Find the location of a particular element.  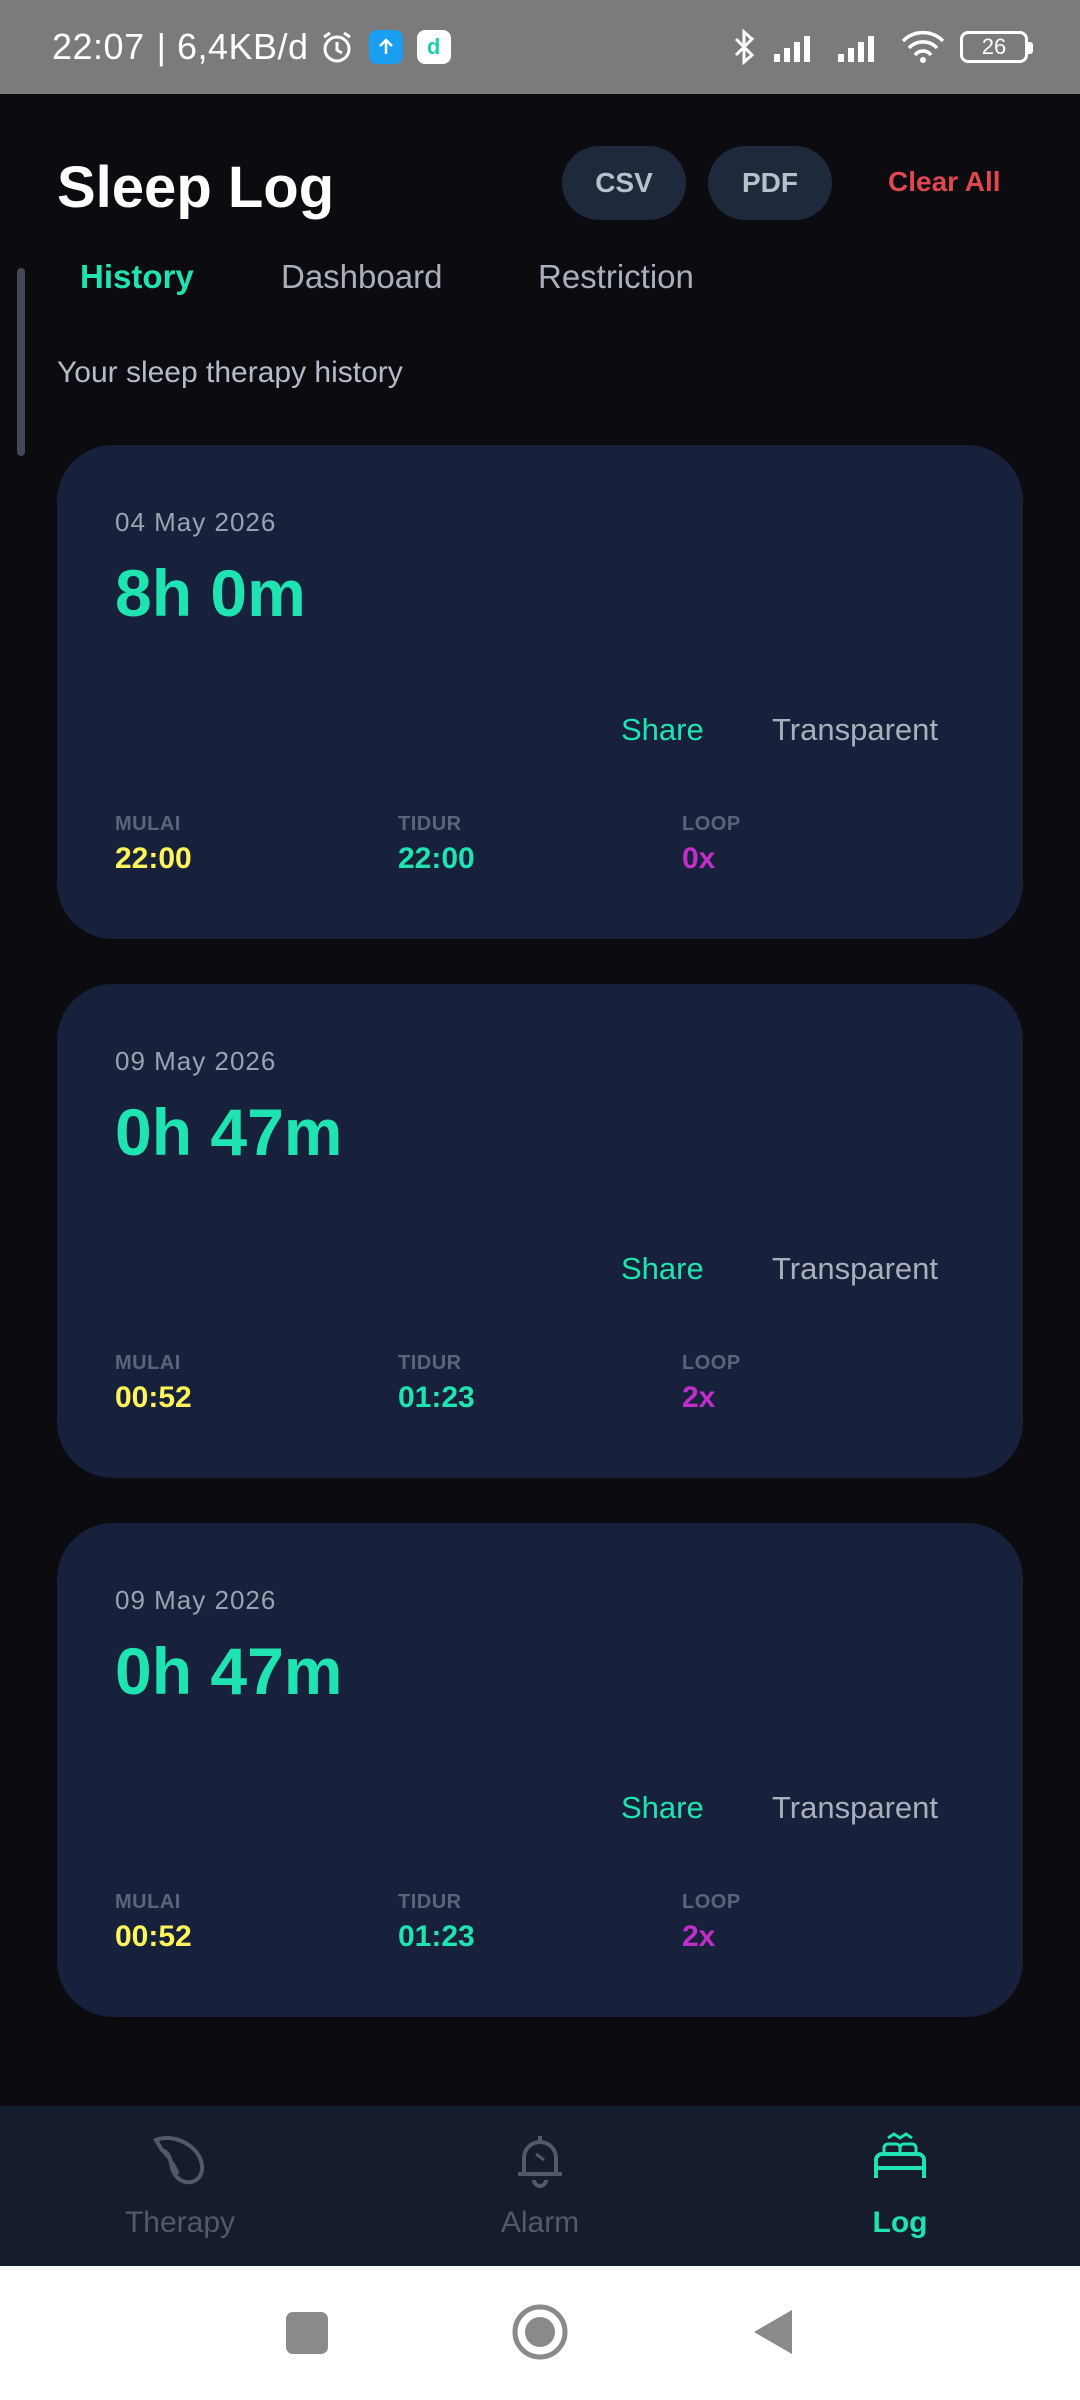

pdf-export-button: PDF is located at coordinates (770, 183).